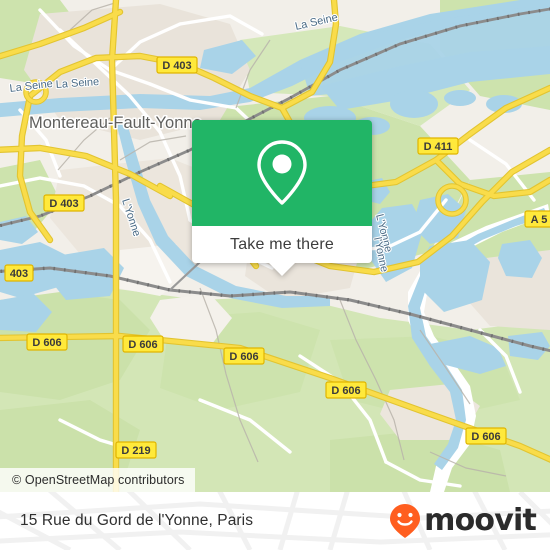 This screenshot has height=550, width=550. Describe the element at coordinates (137, 520) in the screenshot. I see `address-label: 15 Rue du Gord de l'Yonne, Paris` at that location.